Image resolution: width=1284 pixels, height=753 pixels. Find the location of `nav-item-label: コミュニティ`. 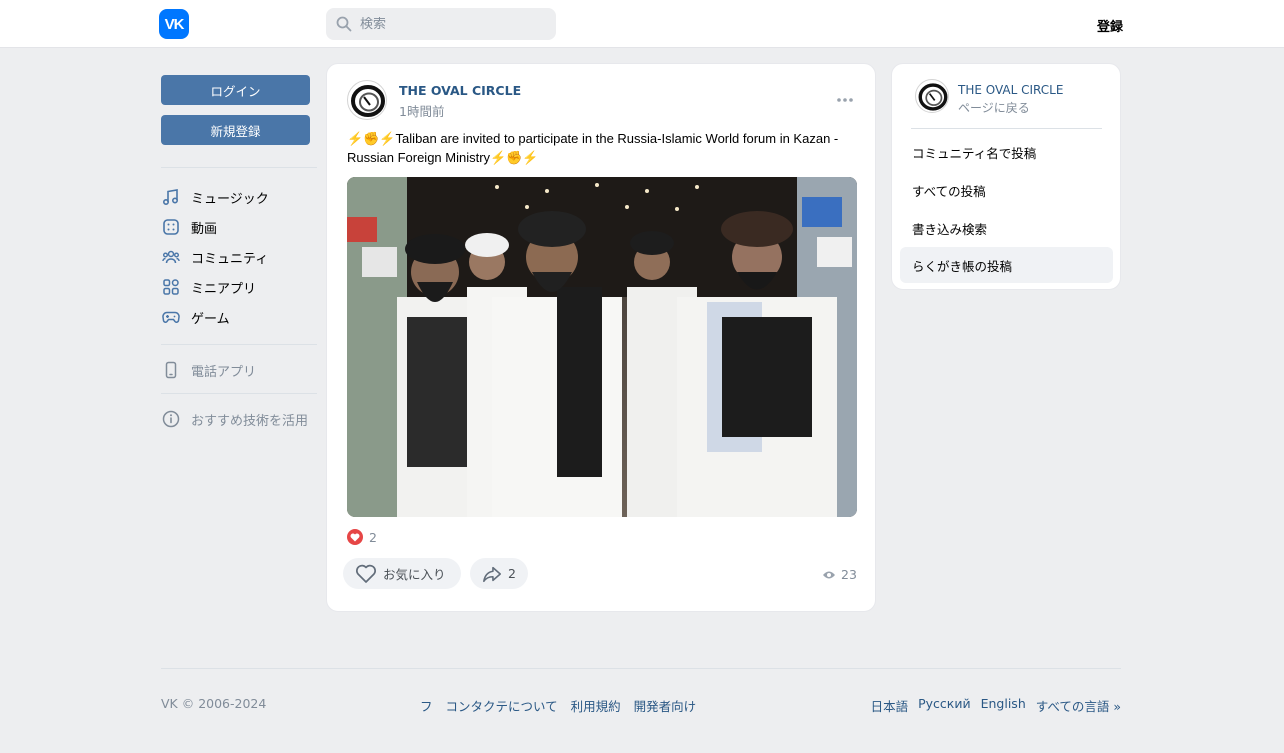

nav-item-label: コミュニティ is located at coordinates (230, 259).